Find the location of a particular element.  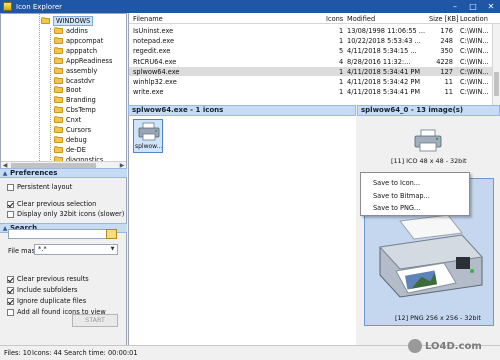

lo4d-logo-icon is located at coordinates (415, 346).